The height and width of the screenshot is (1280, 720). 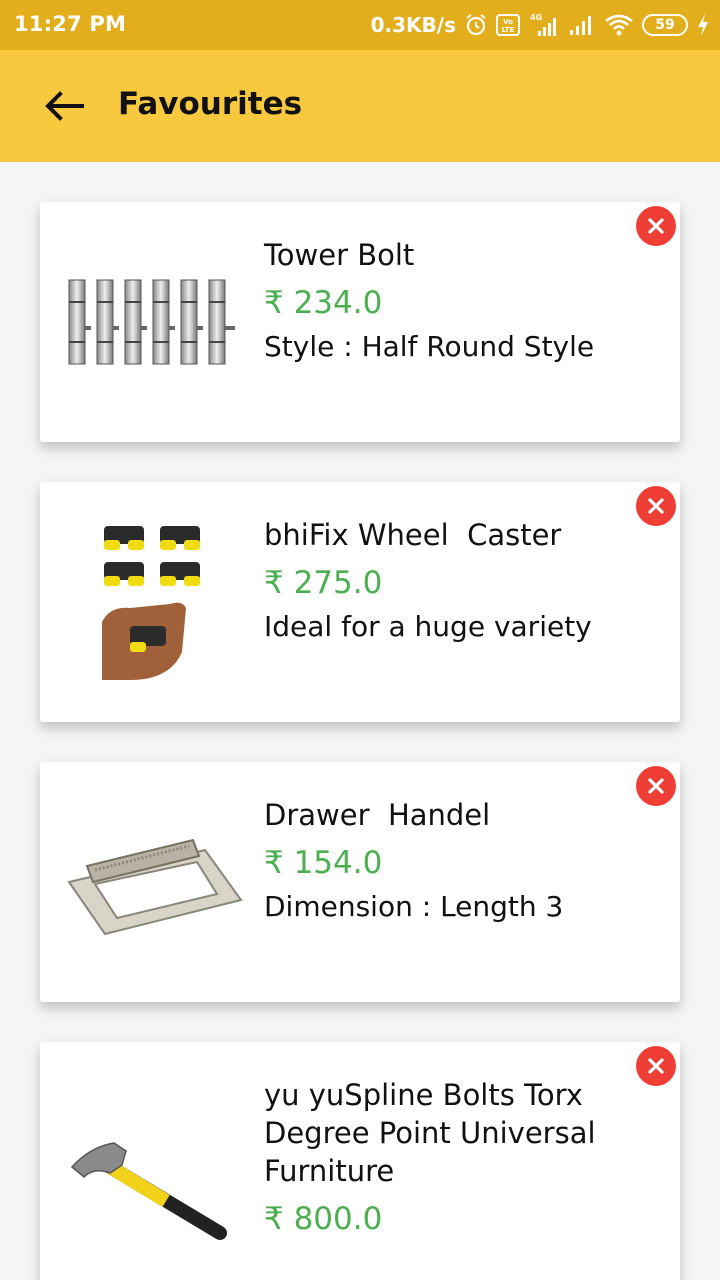 I want to click on page-title: Favourites, so click(x=210, y=104).